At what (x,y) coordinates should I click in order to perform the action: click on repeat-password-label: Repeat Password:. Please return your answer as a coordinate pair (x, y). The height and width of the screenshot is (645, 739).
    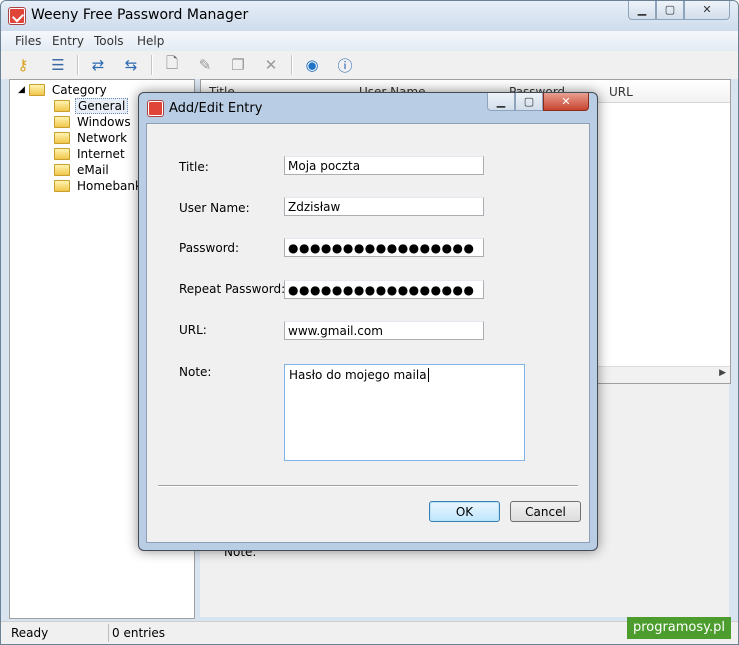
    Looking at the image, I should click on (232, 289).